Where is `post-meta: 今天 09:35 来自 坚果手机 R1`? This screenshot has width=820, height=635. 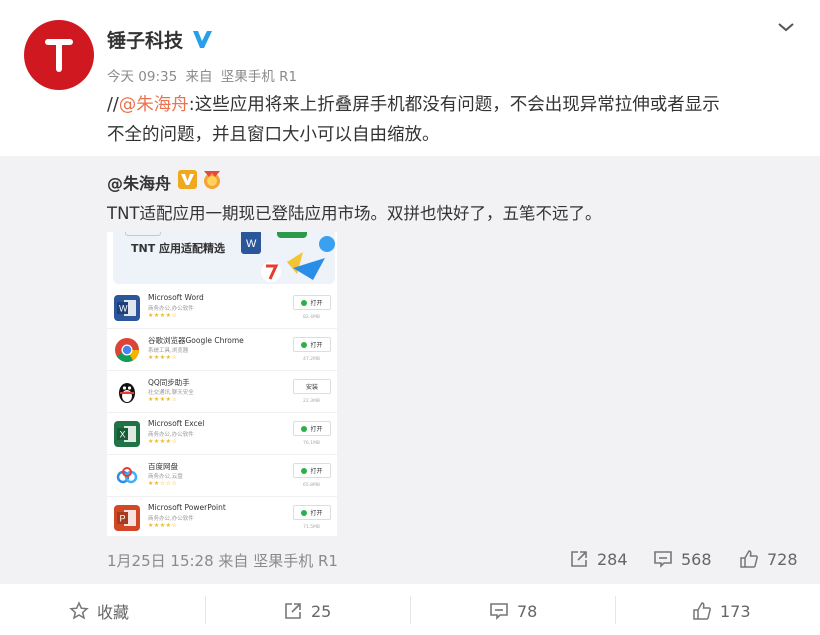
post-meta: 今天 09:35 来自 坚果手机 R1 is located at coordinates (204, 75).